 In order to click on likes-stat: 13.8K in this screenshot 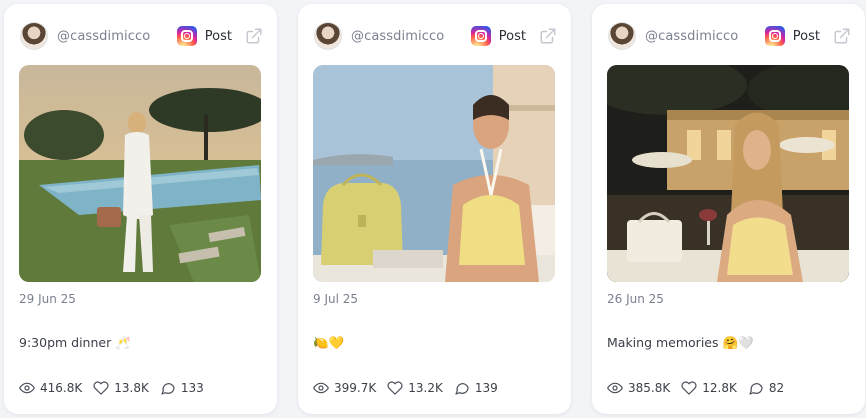, I will do `click(121, 388)`.